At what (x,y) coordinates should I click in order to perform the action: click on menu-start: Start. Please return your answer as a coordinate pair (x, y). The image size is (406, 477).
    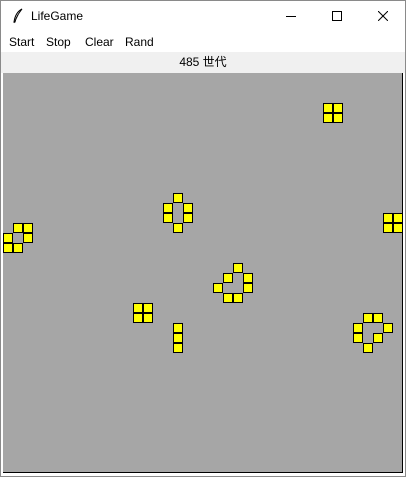
    Looking at the image, I should click on (21, 42).